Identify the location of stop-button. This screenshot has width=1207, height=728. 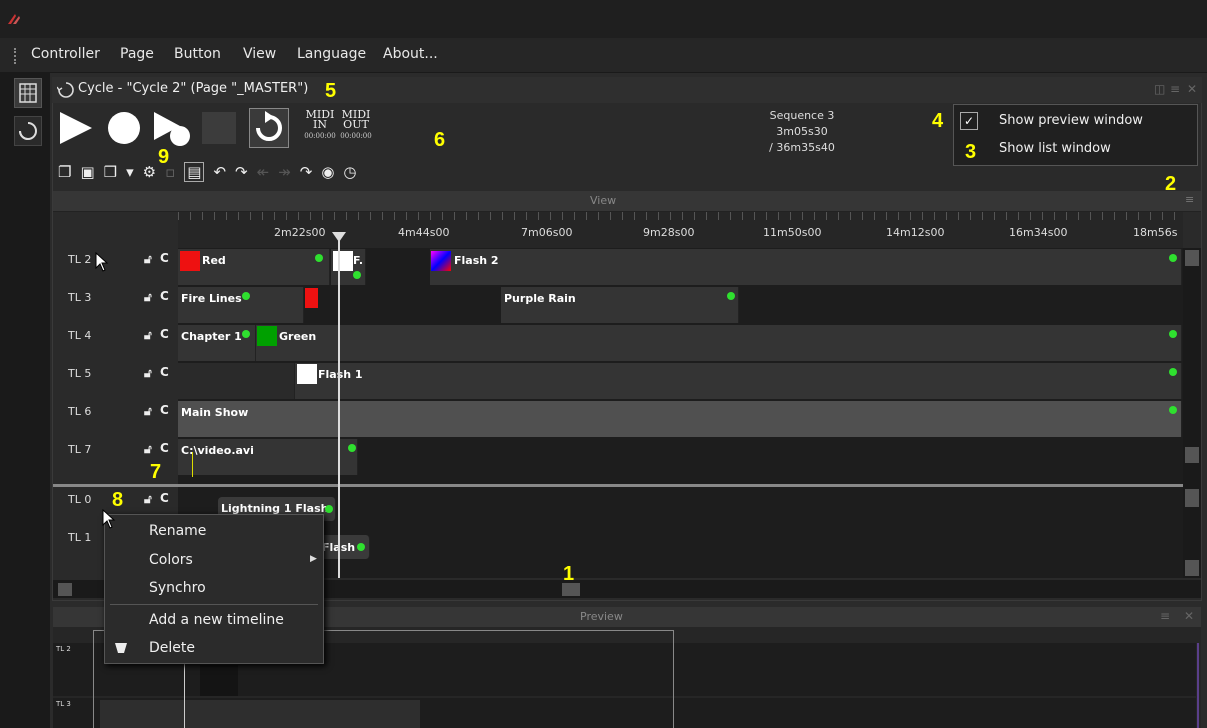
(219, 128).